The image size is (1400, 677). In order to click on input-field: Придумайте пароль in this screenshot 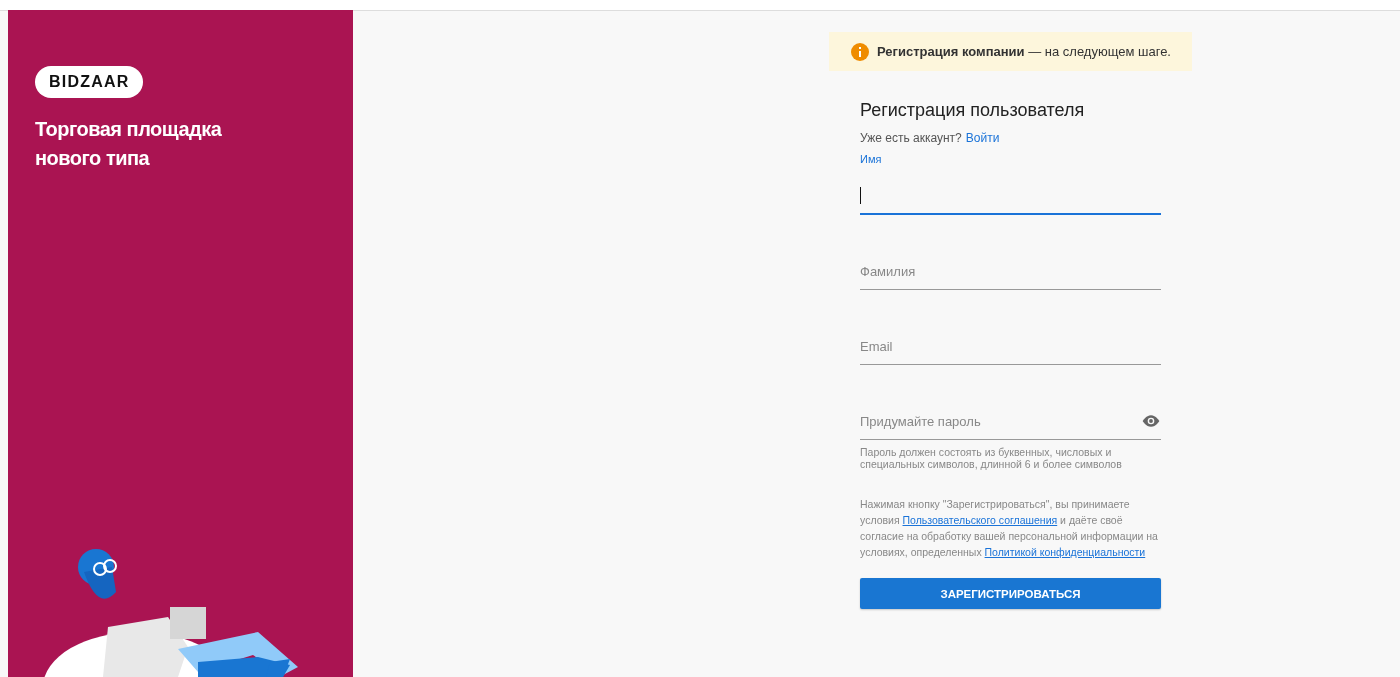, I will do `click(1010, 411)`.